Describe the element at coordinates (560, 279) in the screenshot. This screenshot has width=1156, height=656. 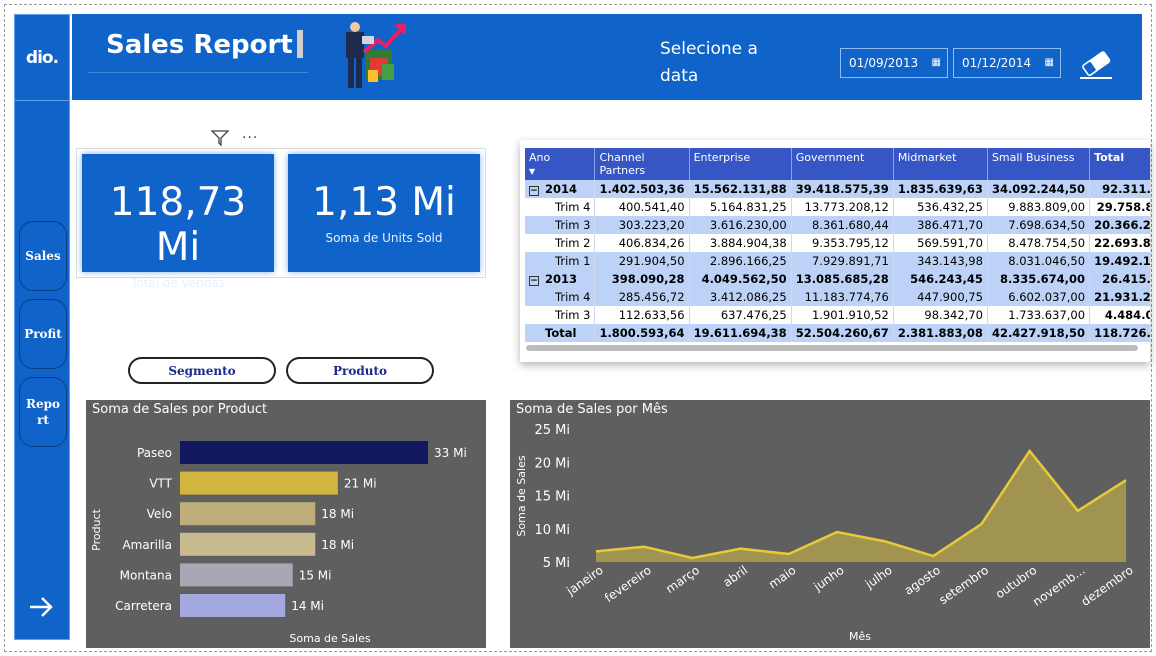
I see `matrix-row-label: −2013` at that location.